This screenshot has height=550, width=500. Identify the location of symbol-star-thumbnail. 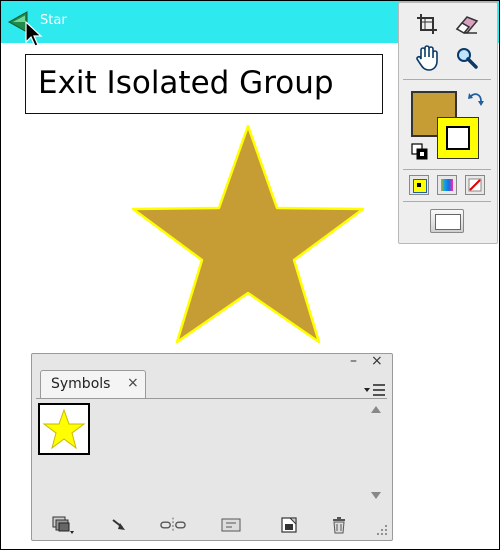
(64, 429).